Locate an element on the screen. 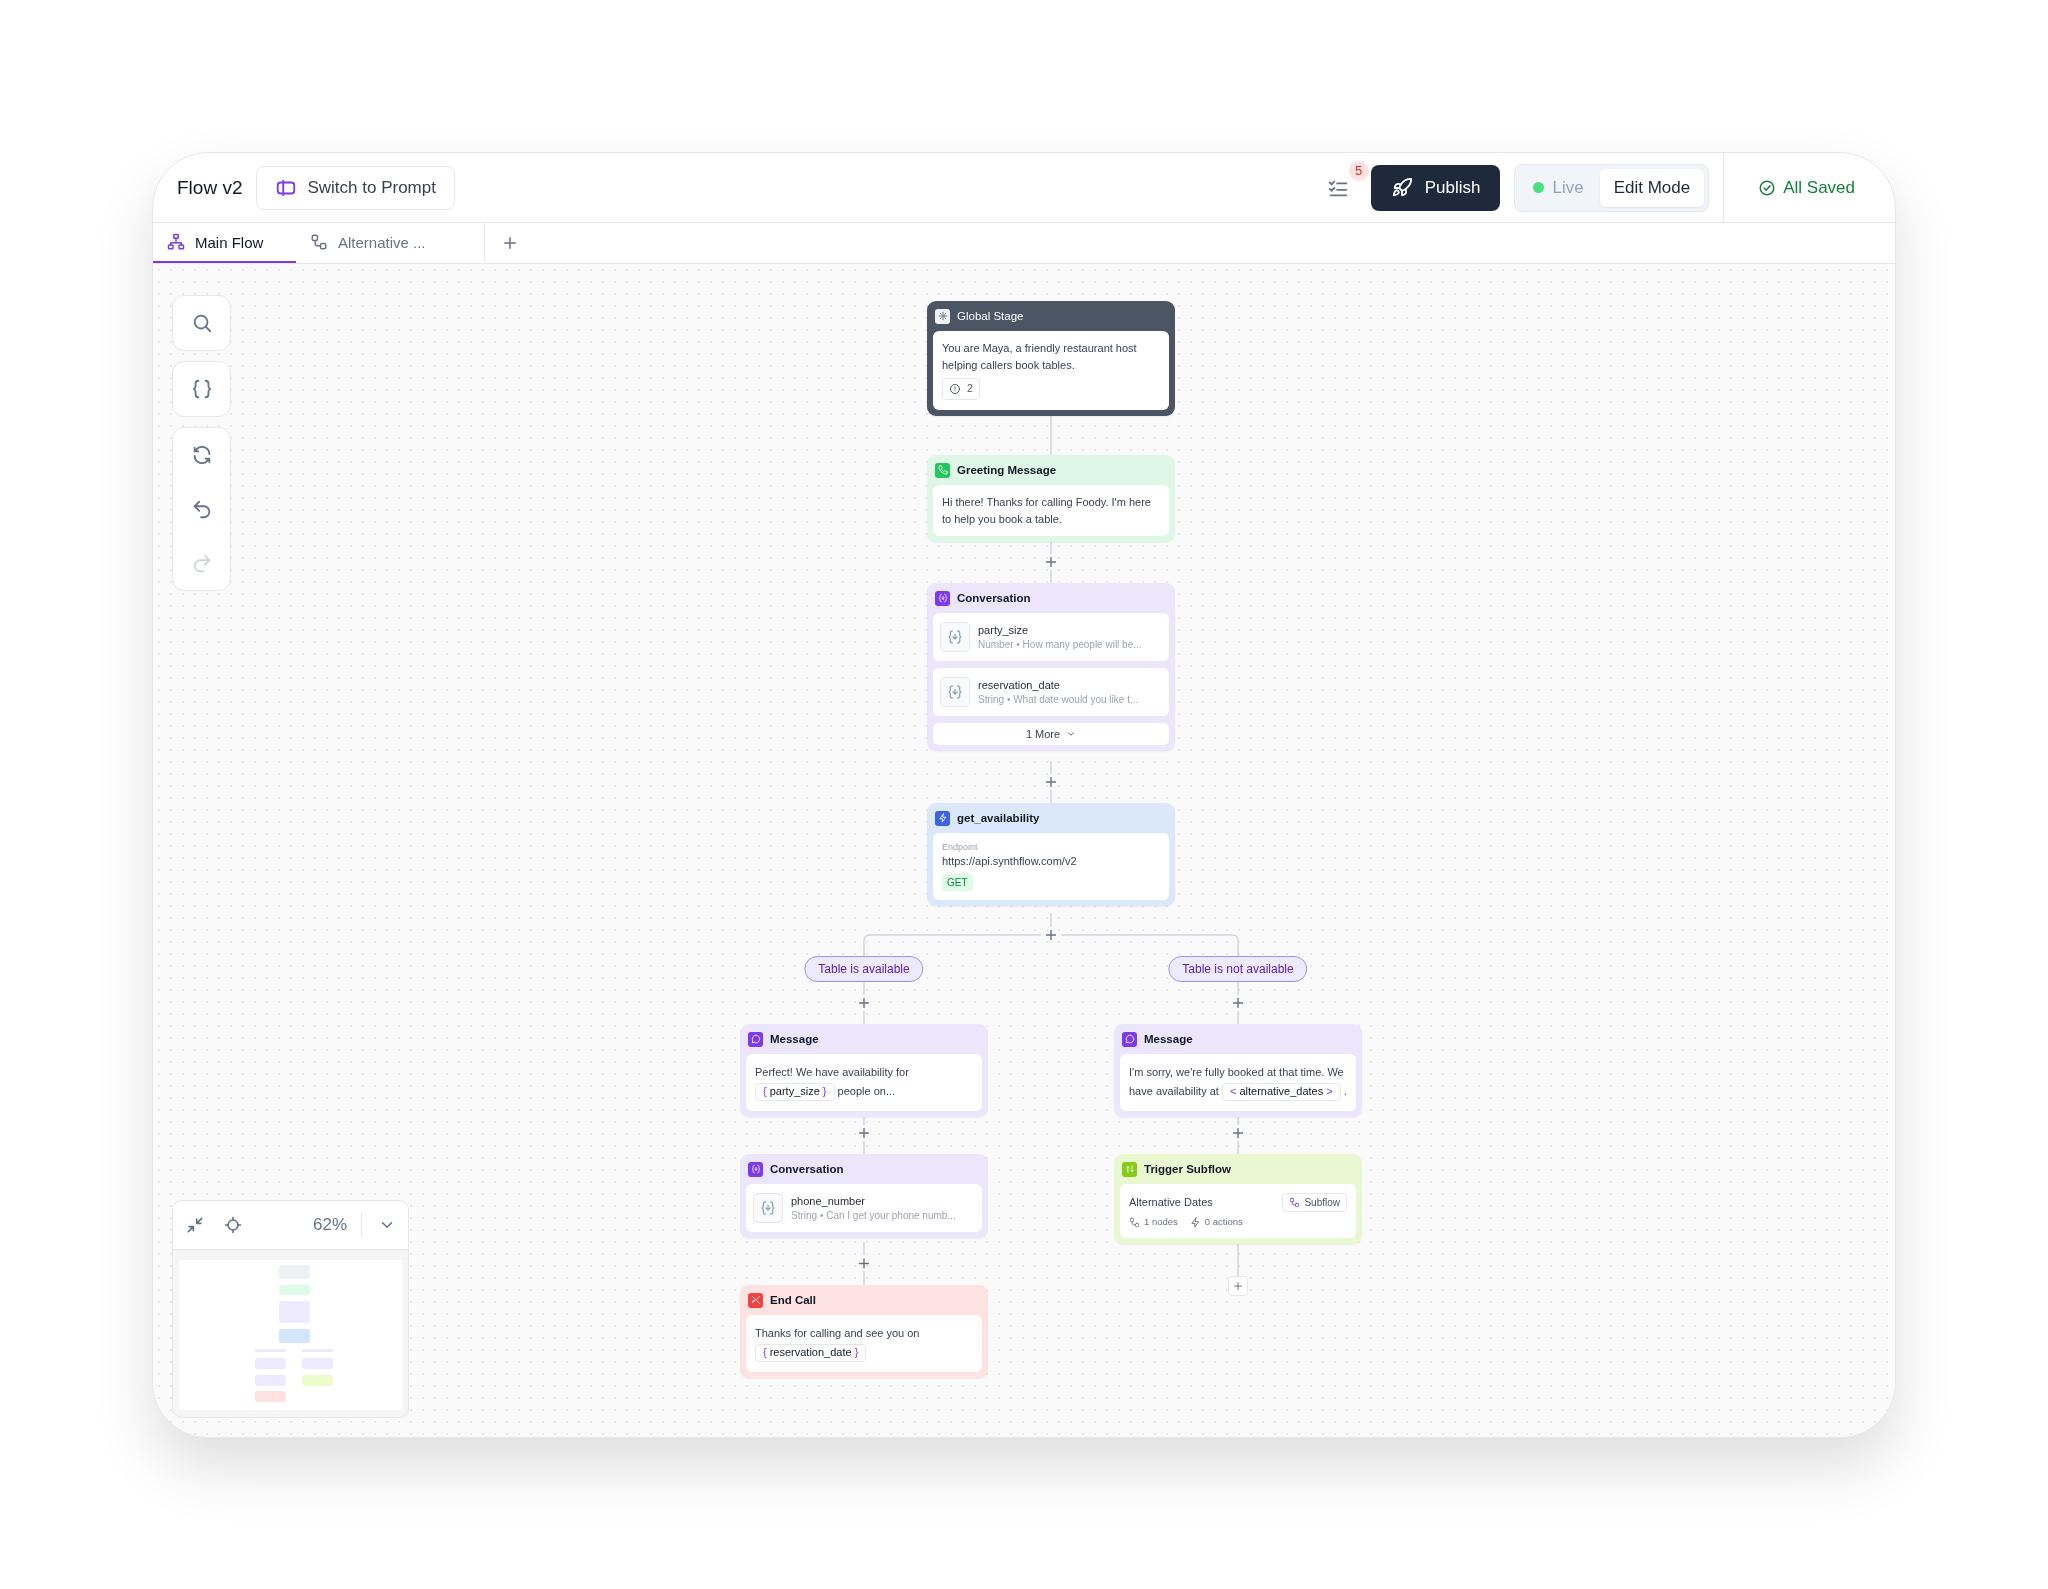  zoom-level: 62% is located at coordinates (329, 1225).